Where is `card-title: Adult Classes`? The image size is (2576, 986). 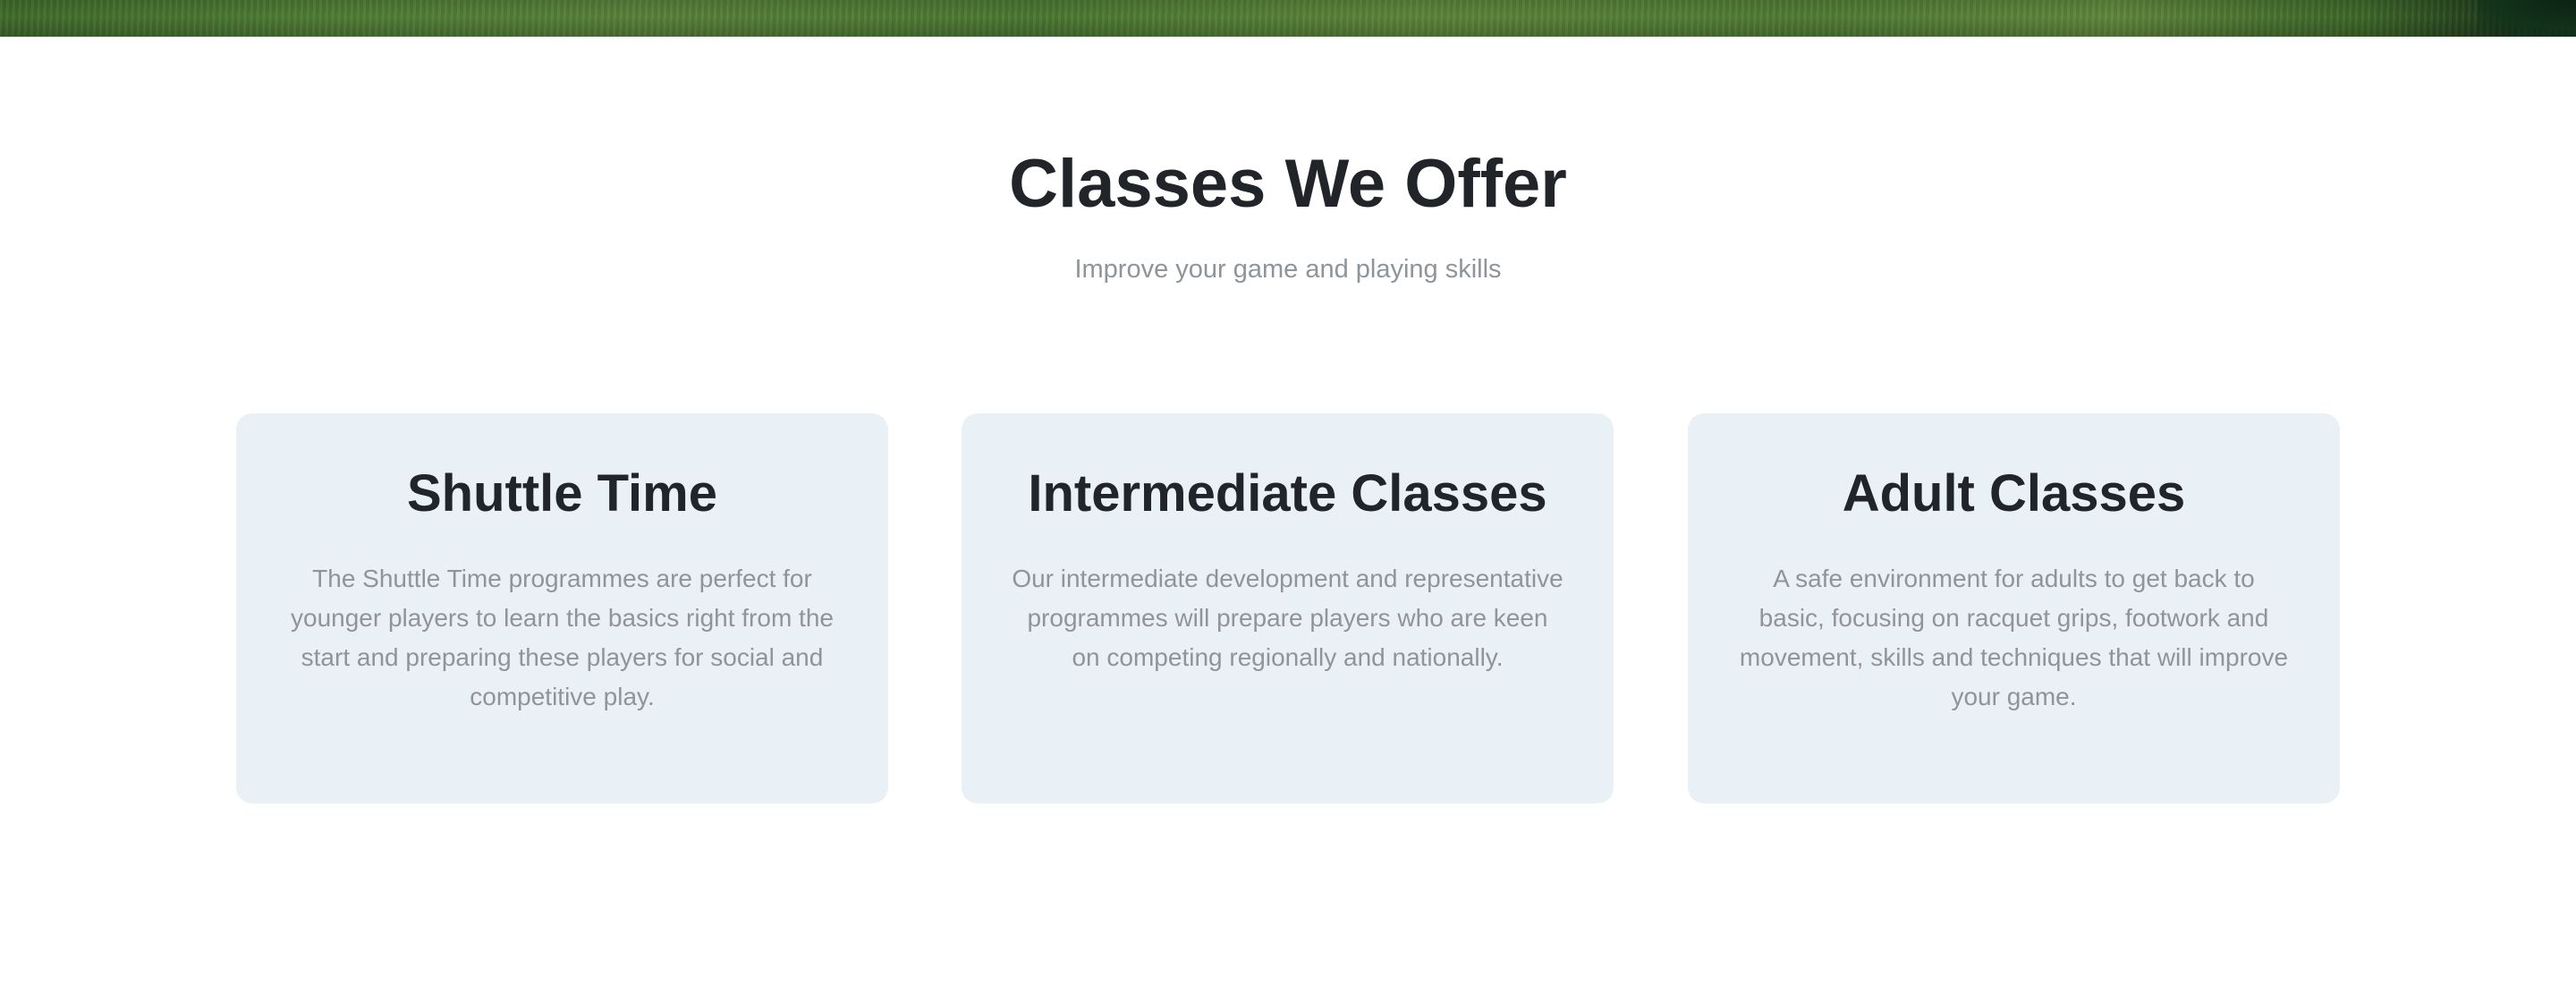 card-title: Adult Classes is located at coordinates (2014, 494).